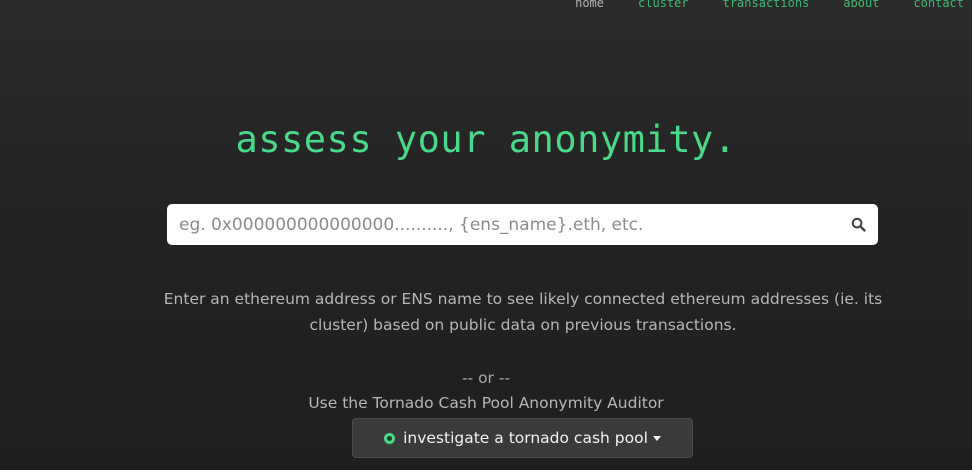 Image resolution: width=972 pixels, height=470 pixels. Describe the element at coordinates (486, 139) in the screenshot. I see `page-title: assess your anonymity.` at that location.